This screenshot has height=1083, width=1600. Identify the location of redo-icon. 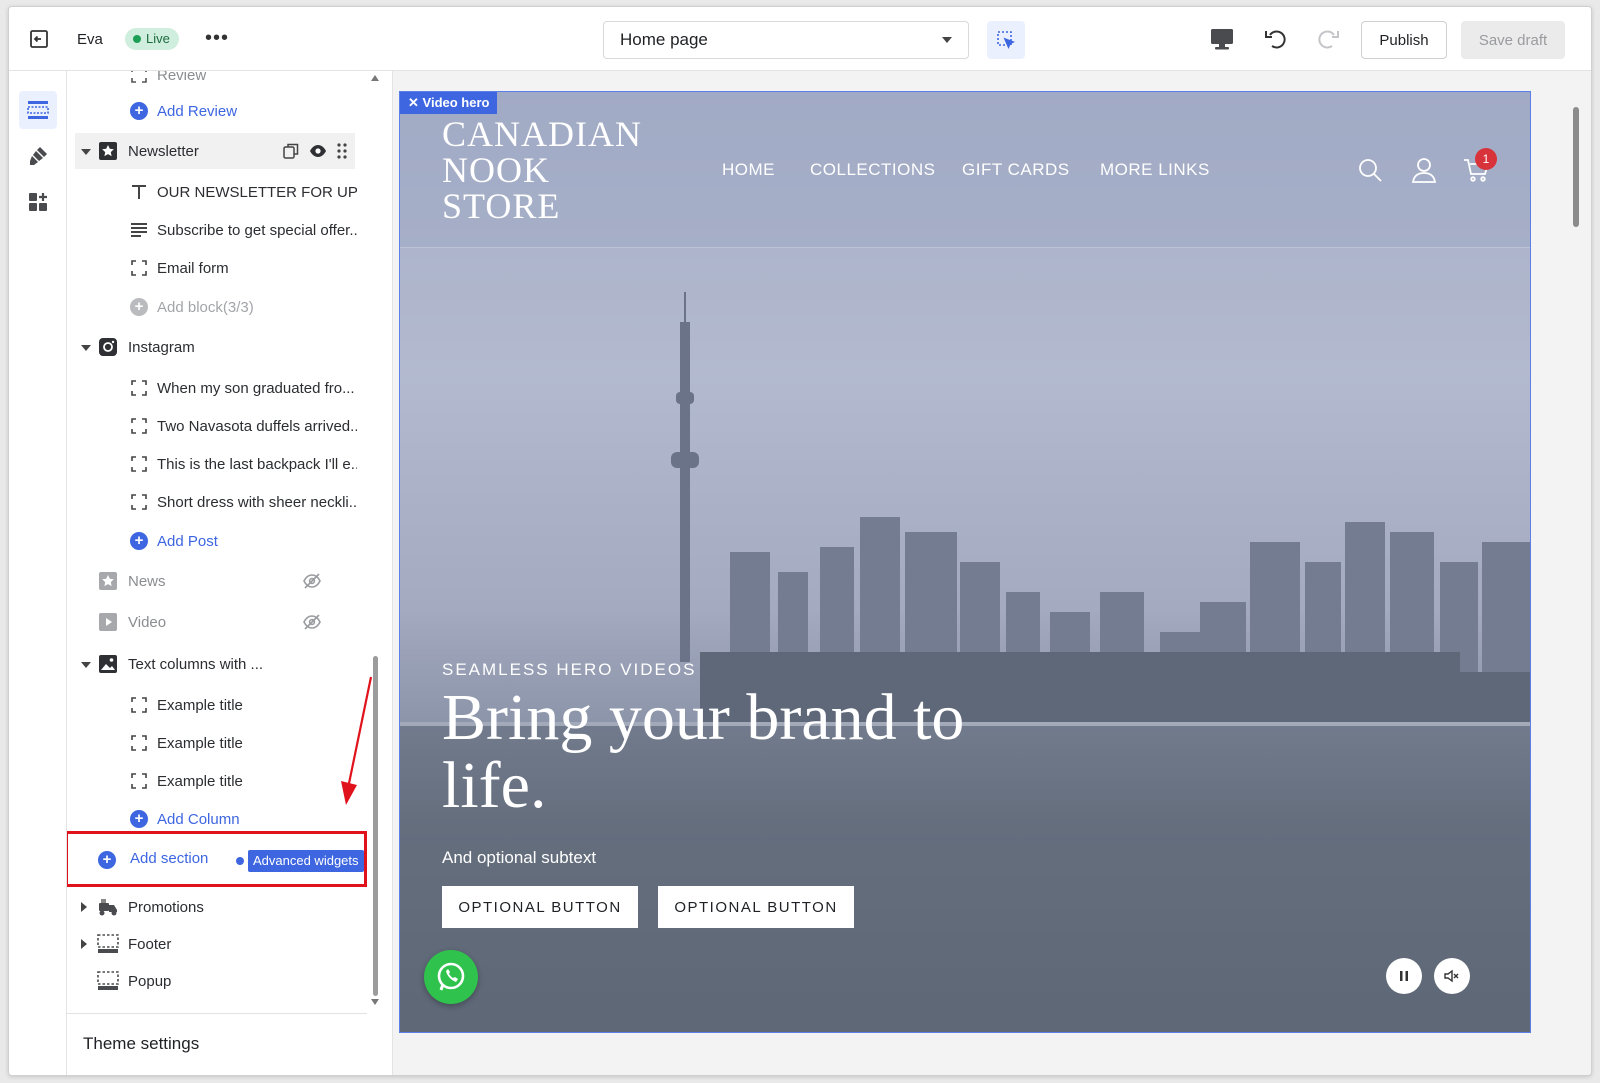
(1328, 39).